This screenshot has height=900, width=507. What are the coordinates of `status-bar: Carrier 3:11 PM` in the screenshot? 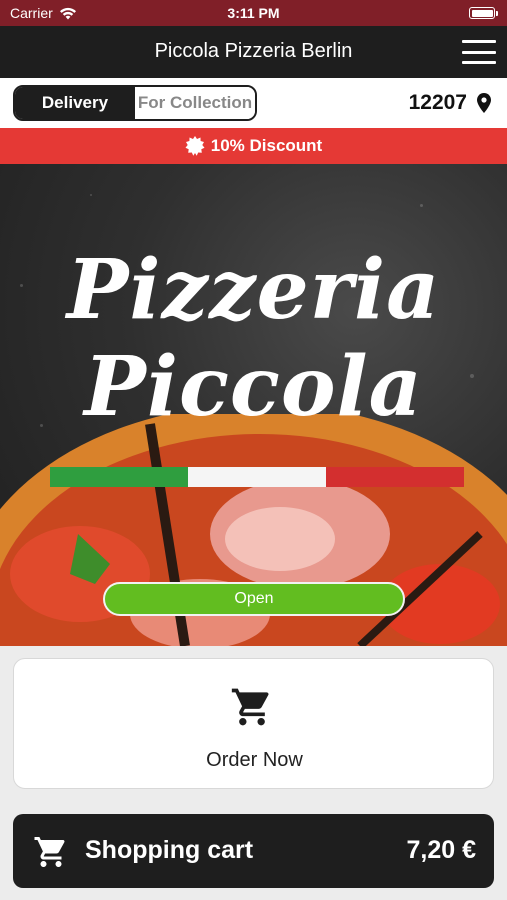 It's located at (253, 13).